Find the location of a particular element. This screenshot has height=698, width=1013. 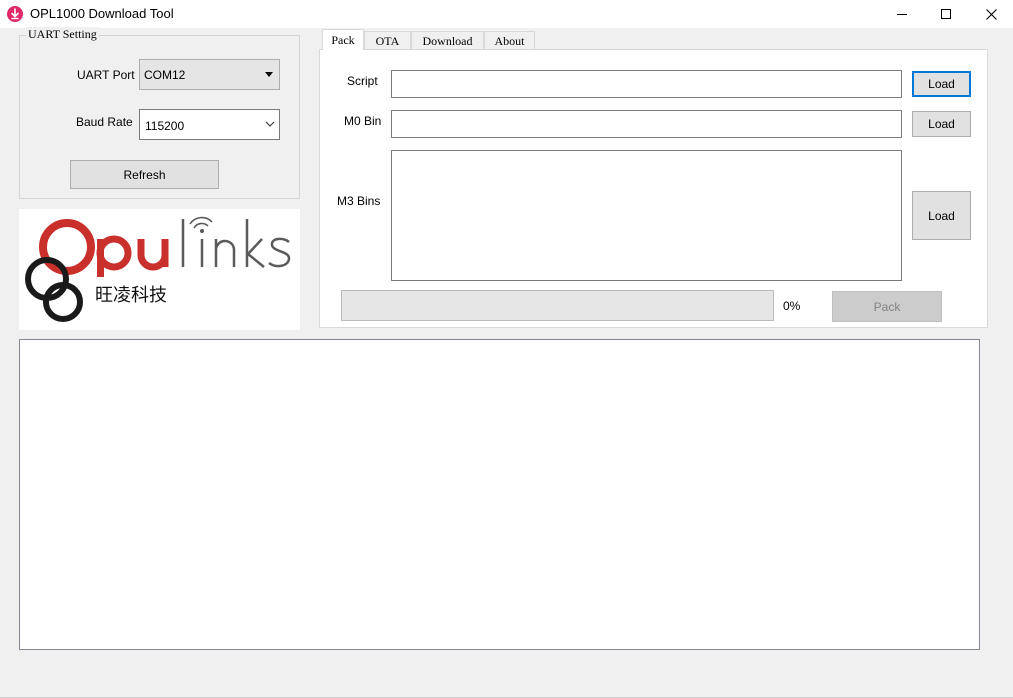

m3-bins-list is located at coordinates (646, 215).